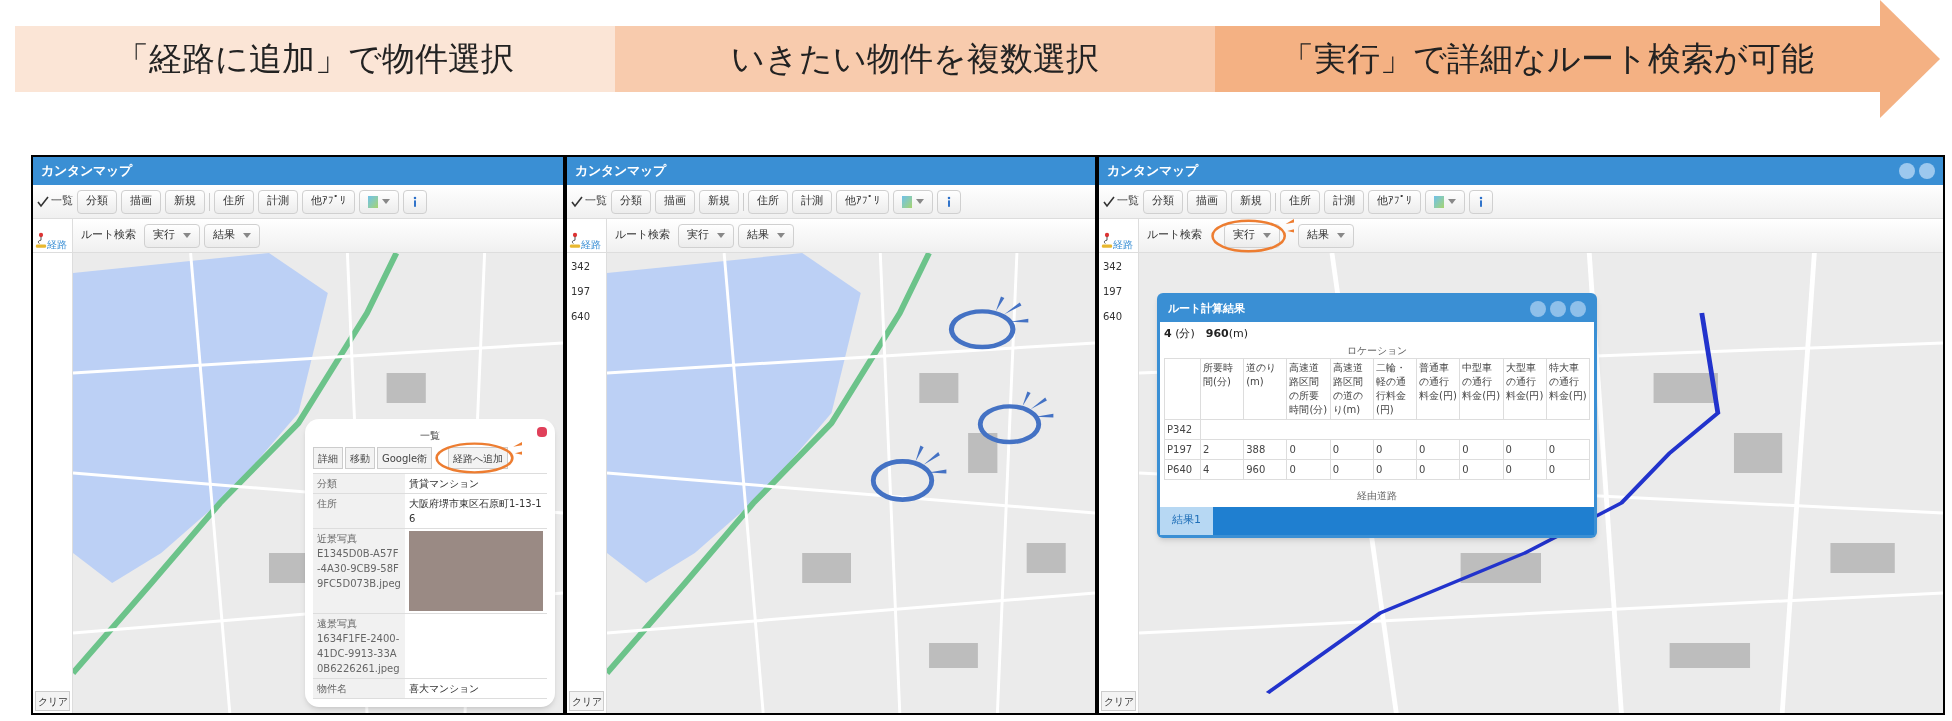  What do you see at coordinates (444, 483) in the screenshot?
I see `row-value: 賃貸マンション` at bounding box center [444, 483].